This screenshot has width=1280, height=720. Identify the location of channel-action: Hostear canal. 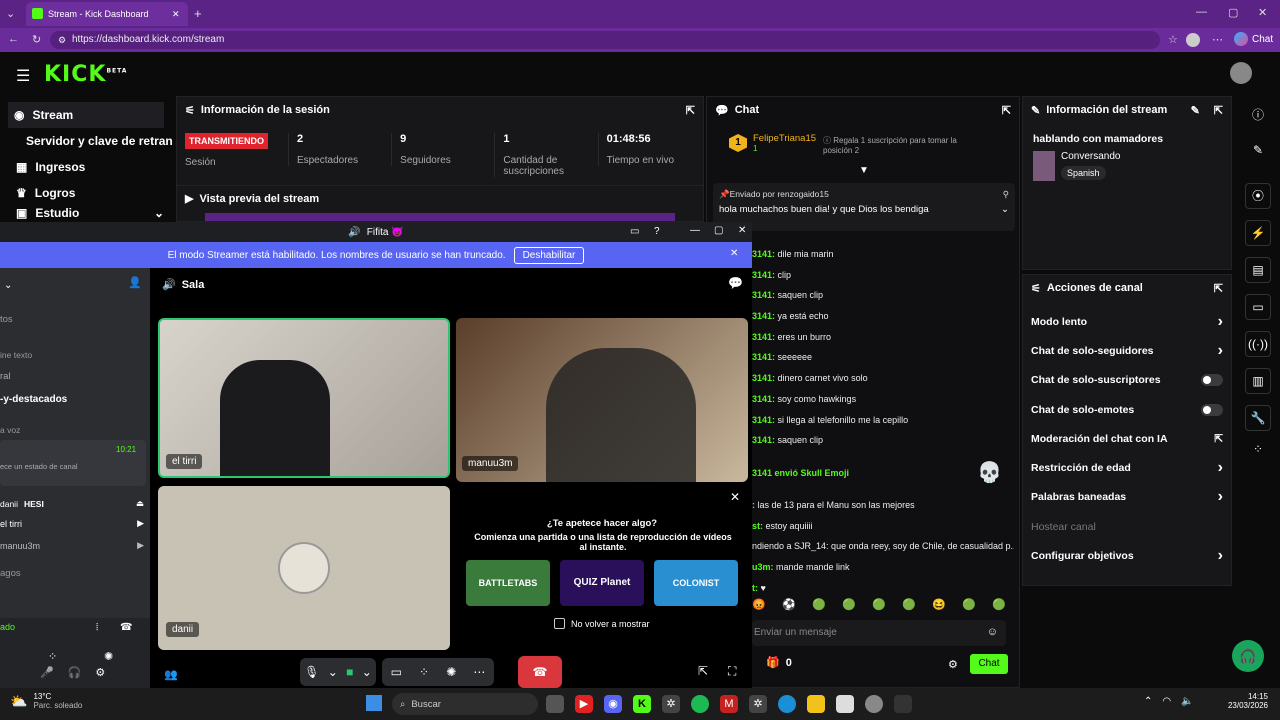
(1127, 526).